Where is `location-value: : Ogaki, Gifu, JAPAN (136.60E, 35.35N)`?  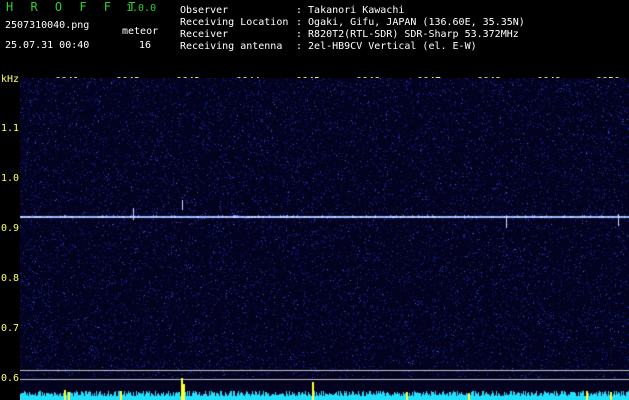
location-value: : Ogaki, Gifu, JAPAN (136.60E, 35.35N) is located at coordinates (410, 22).